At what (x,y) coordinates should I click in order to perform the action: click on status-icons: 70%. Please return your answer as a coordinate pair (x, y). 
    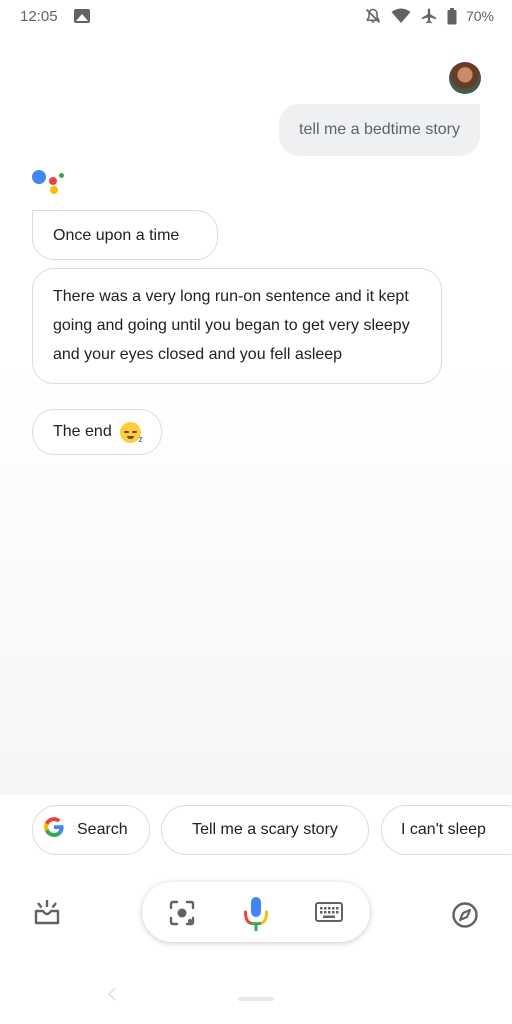
    Looking at the image, I should click on (429, 16).